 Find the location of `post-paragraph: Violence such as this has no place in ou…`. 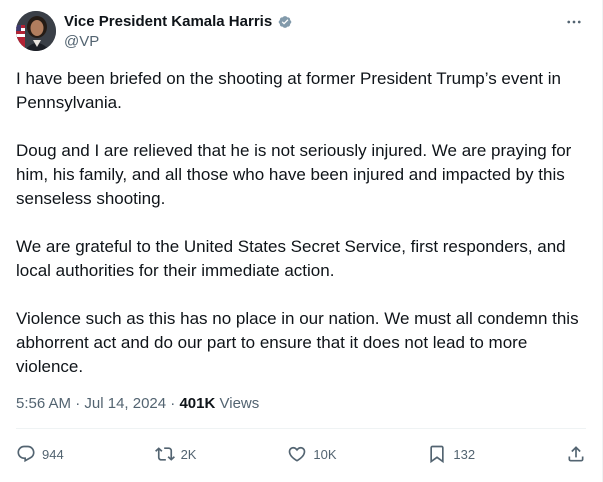

post-paragraph: Violence such as this has no place in ou… is located at coordinates (297, 342).